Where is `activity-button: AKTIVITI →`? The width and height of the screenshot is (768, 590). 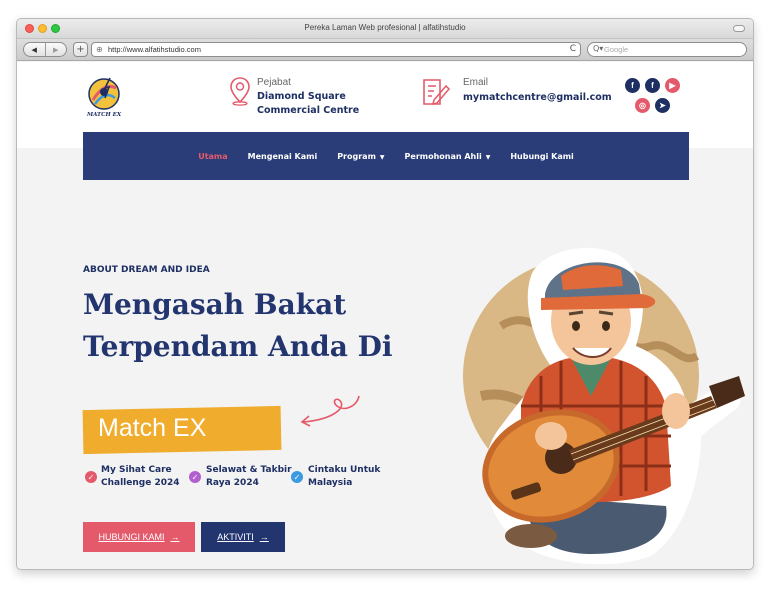 activity-button: AKTIVITI → is located at coordinates (243, 537).